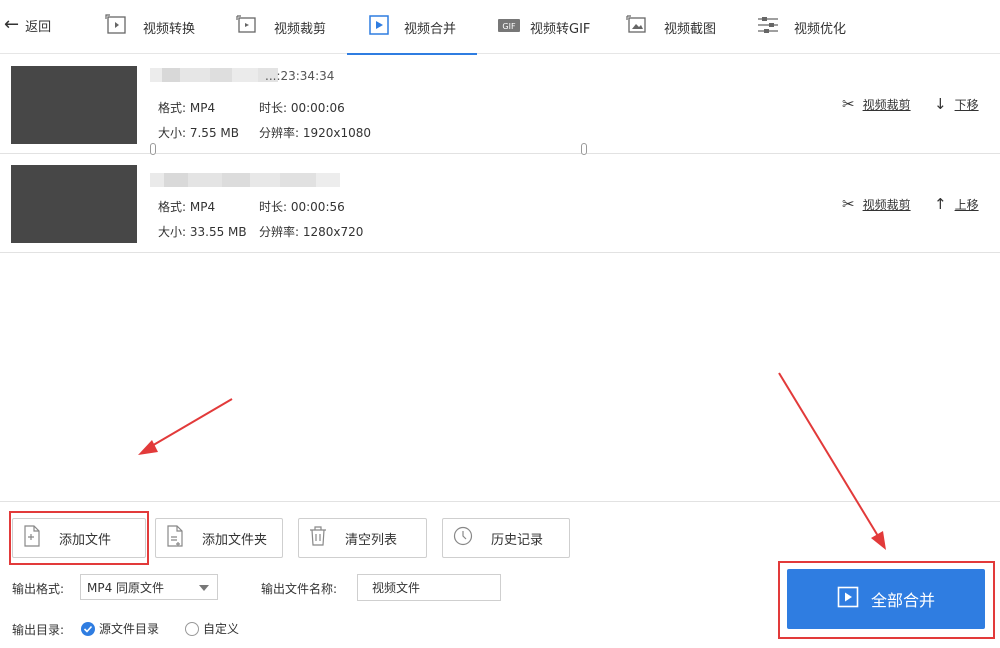 Image resolution: width=1000 pixels, height=648 pixels. Describe the element at coordinates (219, 538) in the screenshot. I see `add-folder-button: 添加文件夹` at that location.